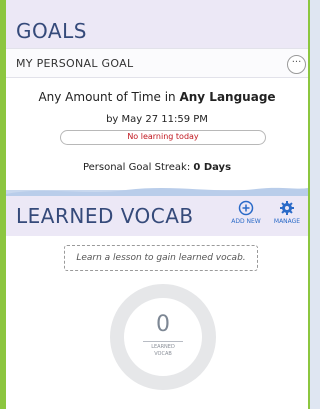 Image resolution: width=320 pixels, height=409 pixels. What do you see at coordinates (163, 324) in the screenshot?
I see `learned-vocab-count: 0` at bounding box center [163, 324].